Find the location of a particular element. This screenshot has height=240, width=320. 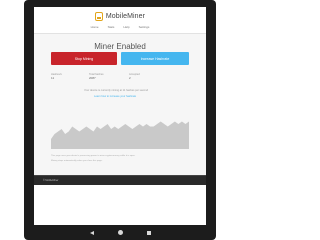

hashrate-area is located at coordinates (120, 135).